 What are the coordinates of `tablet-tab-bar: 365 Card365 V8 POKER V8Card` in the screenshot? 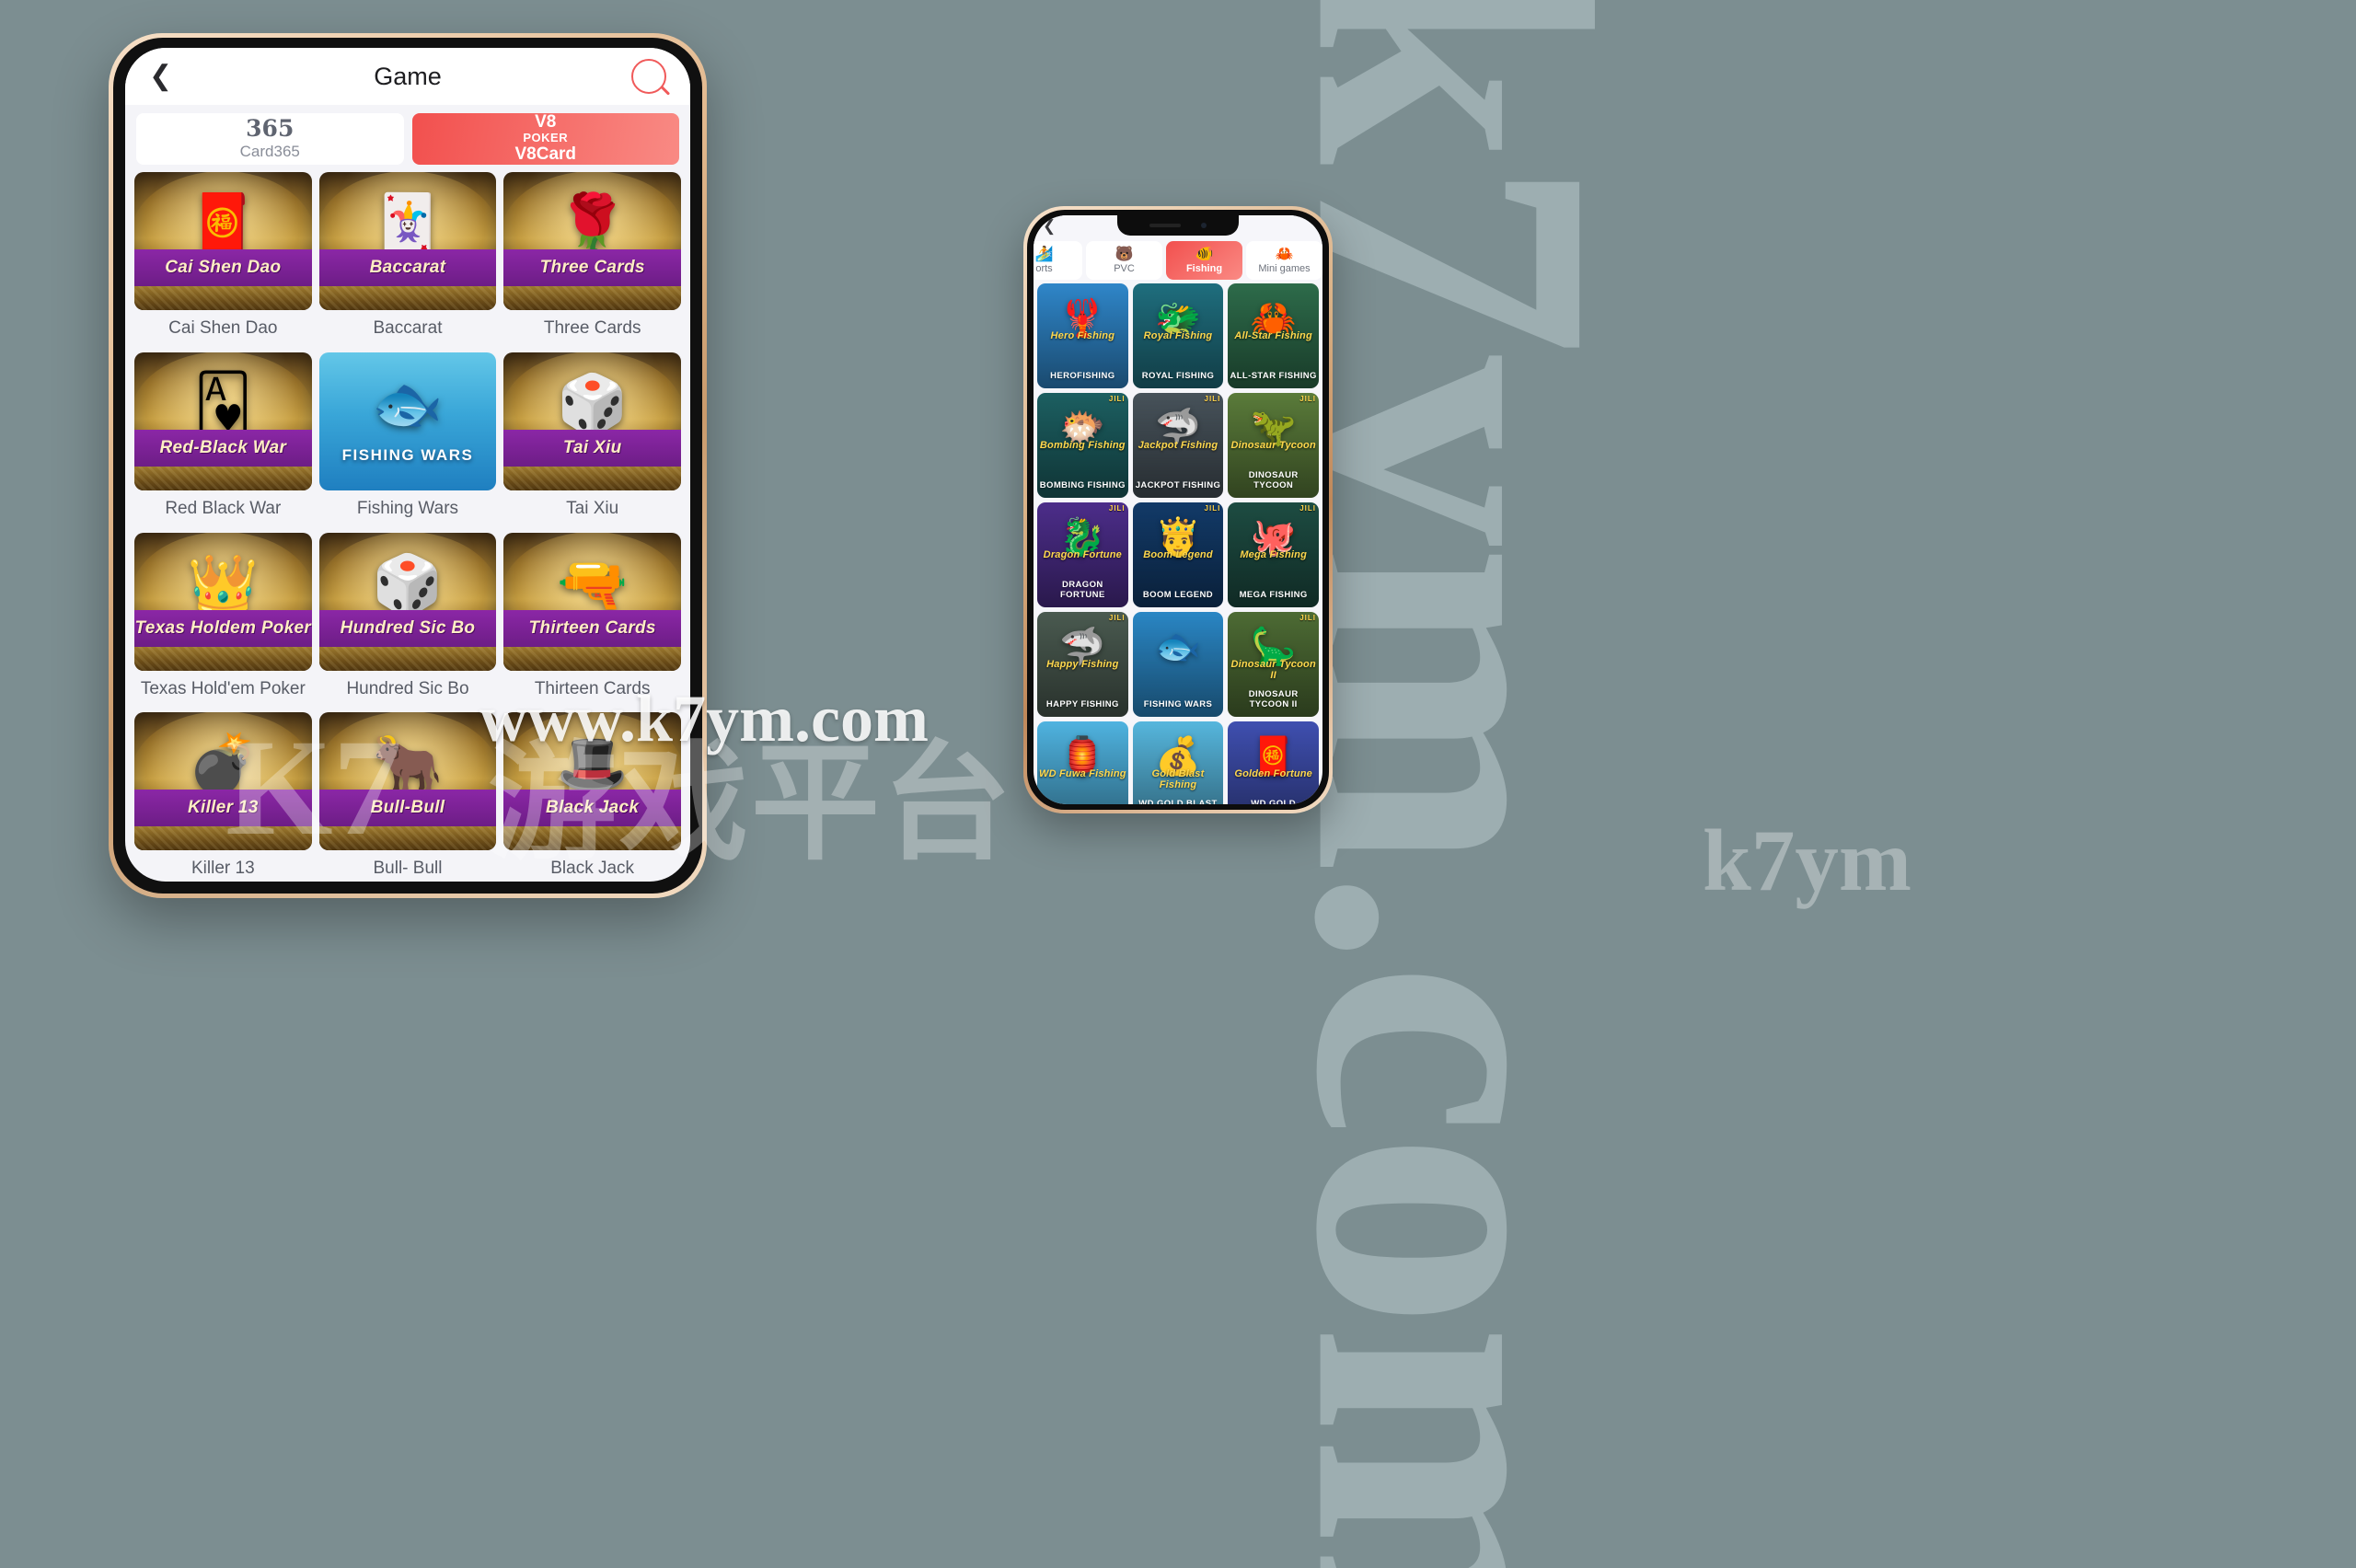 It's located at (407, 138).